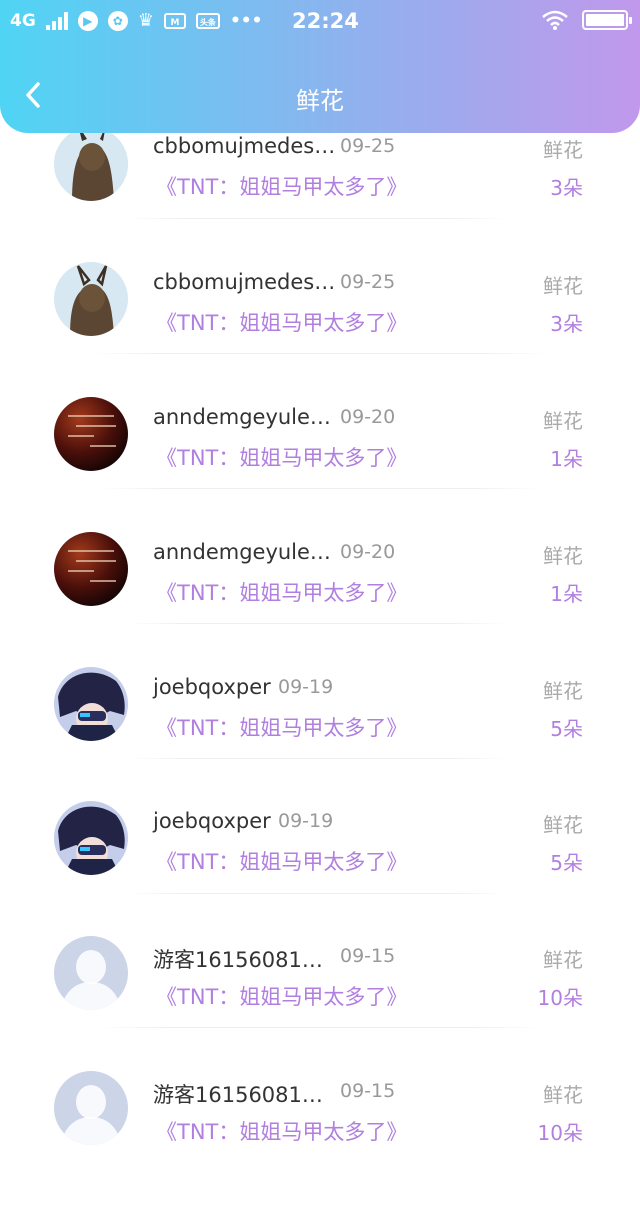 The height and width of the screenshot is (1206, 640). What do you see at coordinates (320, 101) in the screenshot?
I see `page-title: 鲜花` at bounding box center [320, 101].